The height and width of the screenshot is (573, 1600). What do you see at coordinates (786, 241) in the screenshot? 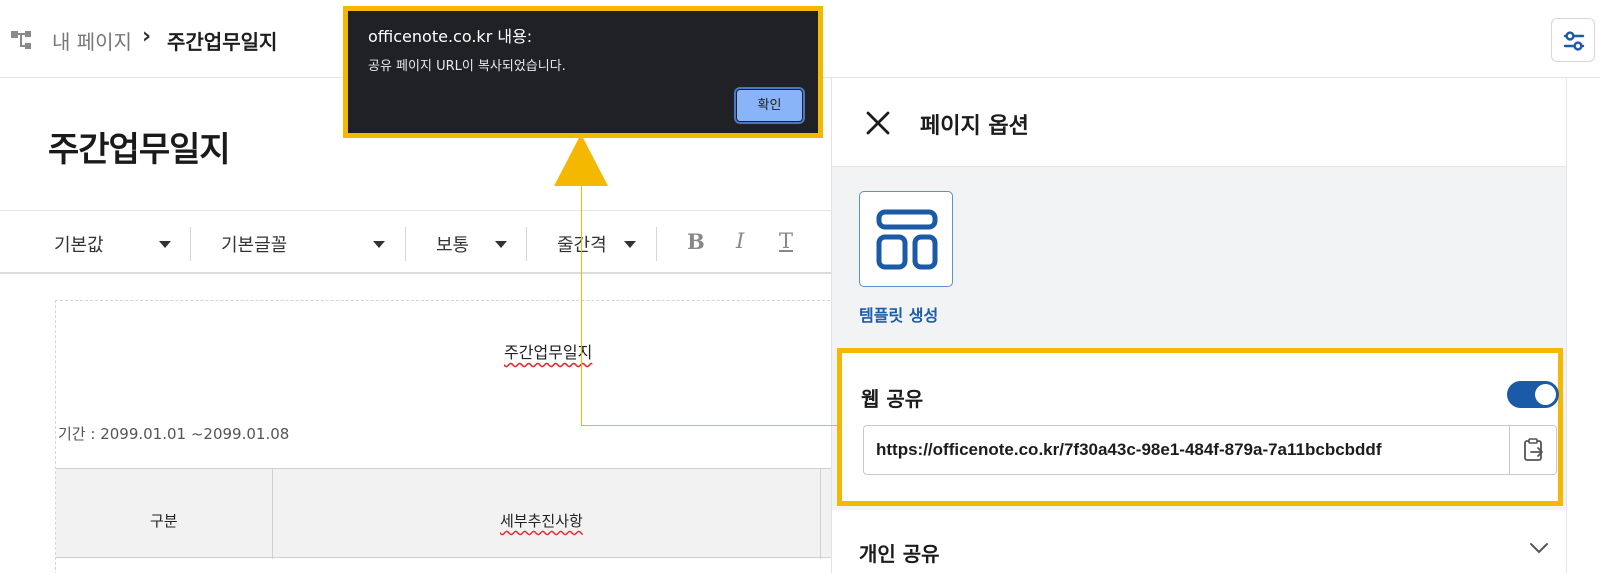
I see `text-style-button: T` at bounding box center [786, 241].